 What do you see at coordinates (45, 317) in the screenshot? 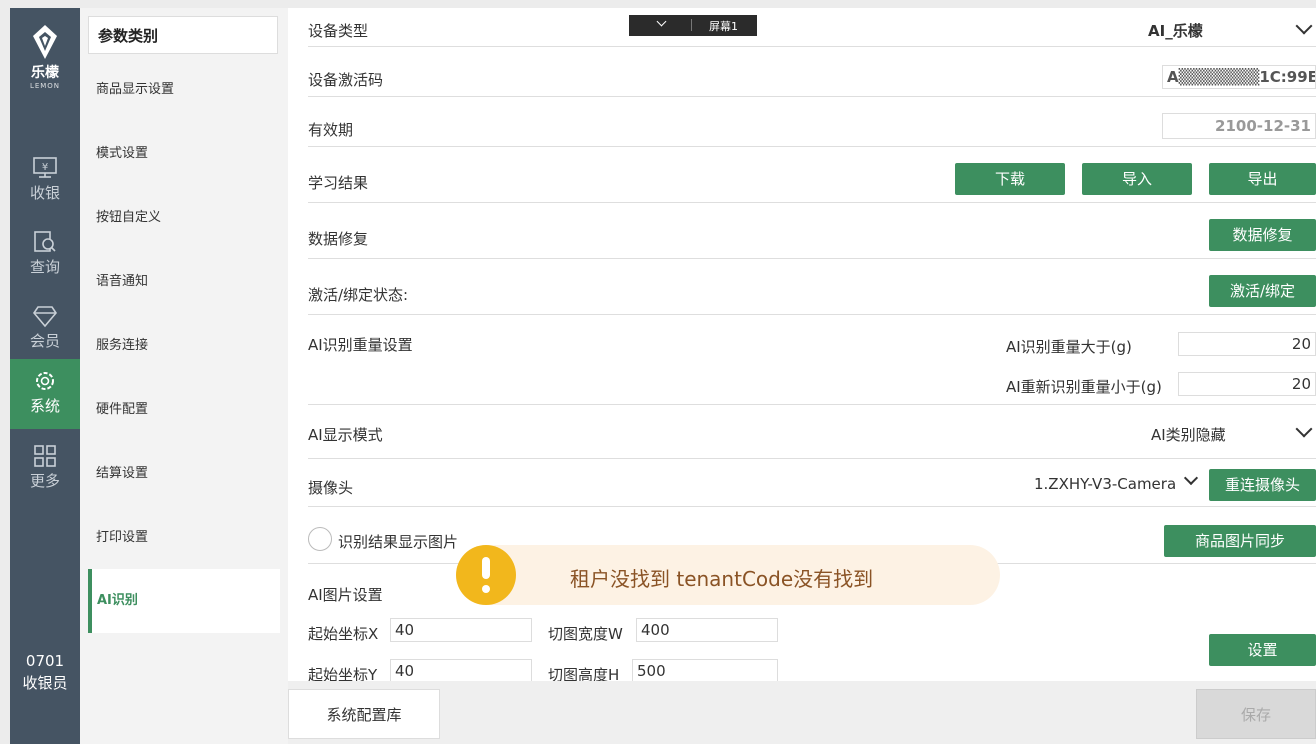
I see `diamond-icon` at bounding box center [45, 317].